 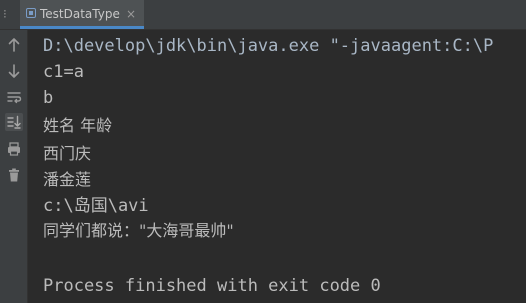 I want to click on console-line: 同学们都说："大海哥最帅", so click(x=138, y=230).